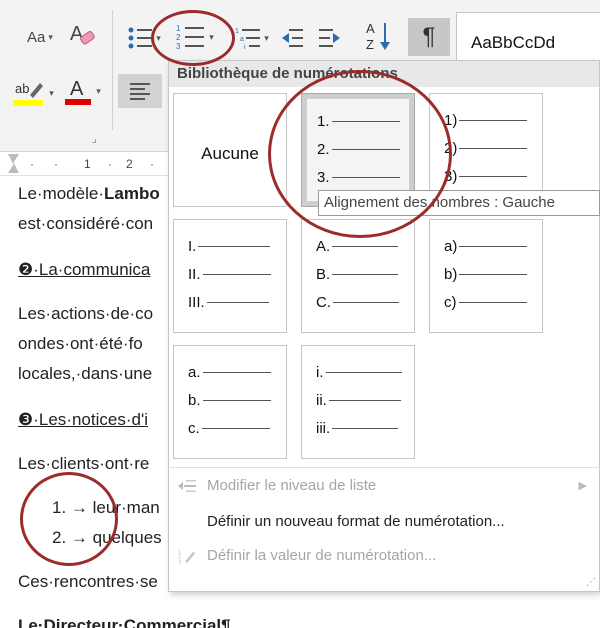 This screenshot has height=628, width=600. What do you see at coordinates (115, 507) in the screenshot?
I see `list-text: → leur·man` at bounding box center [115, 507].